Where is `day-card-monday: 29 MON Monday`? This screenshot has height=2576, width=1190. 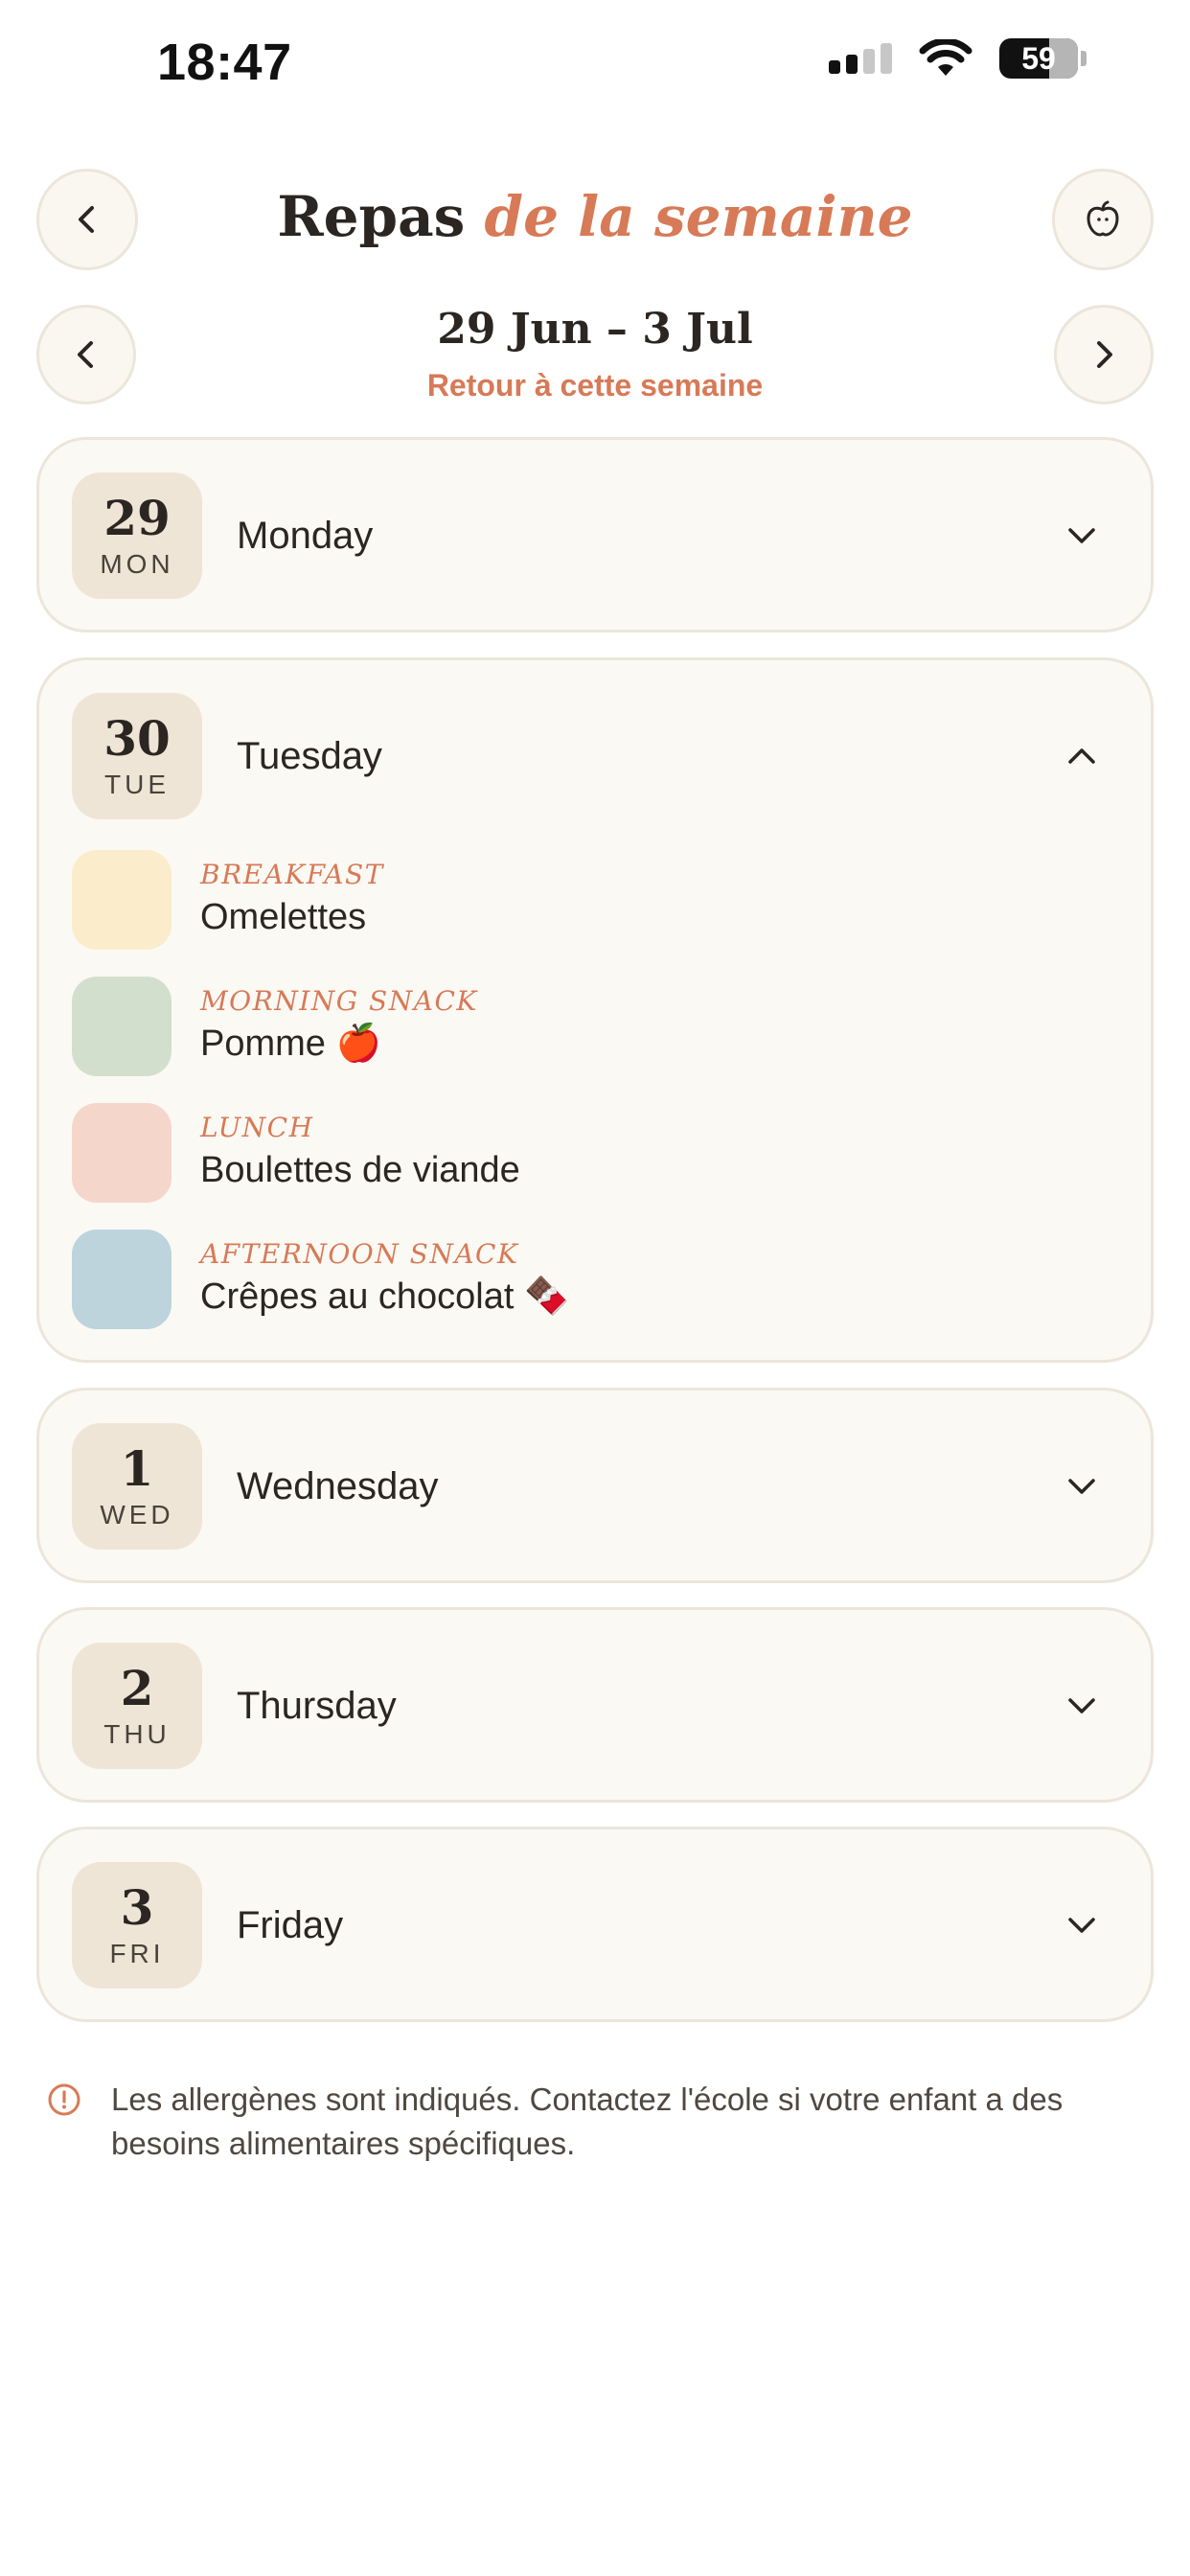 day-card-monday: 29 MON Monday is located at coordinates (595, 534).